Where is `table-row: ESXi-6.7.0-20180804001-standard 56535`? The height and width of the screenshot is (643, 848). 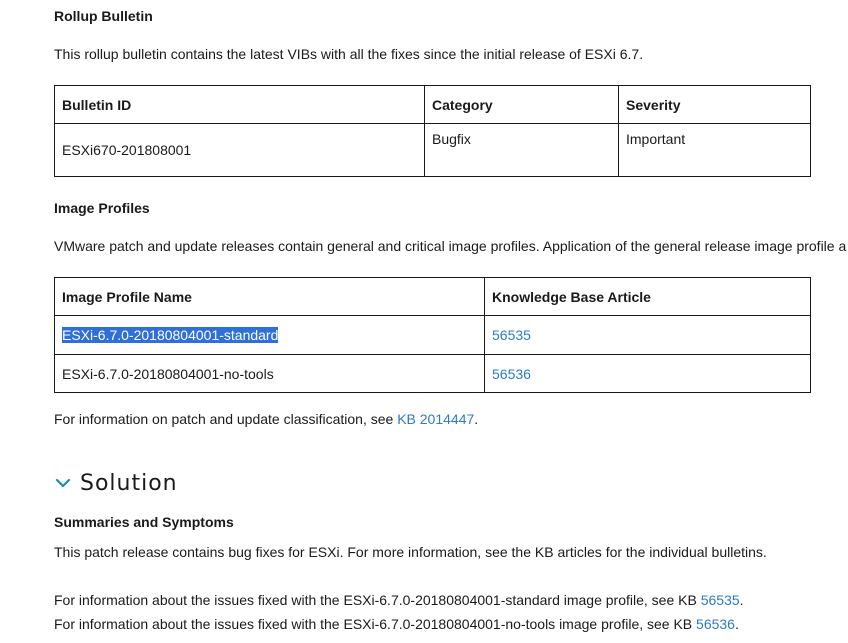
table-row: ESXi-6.7.0-20180804001-standard 56535 is located at coordinates (432, 335).